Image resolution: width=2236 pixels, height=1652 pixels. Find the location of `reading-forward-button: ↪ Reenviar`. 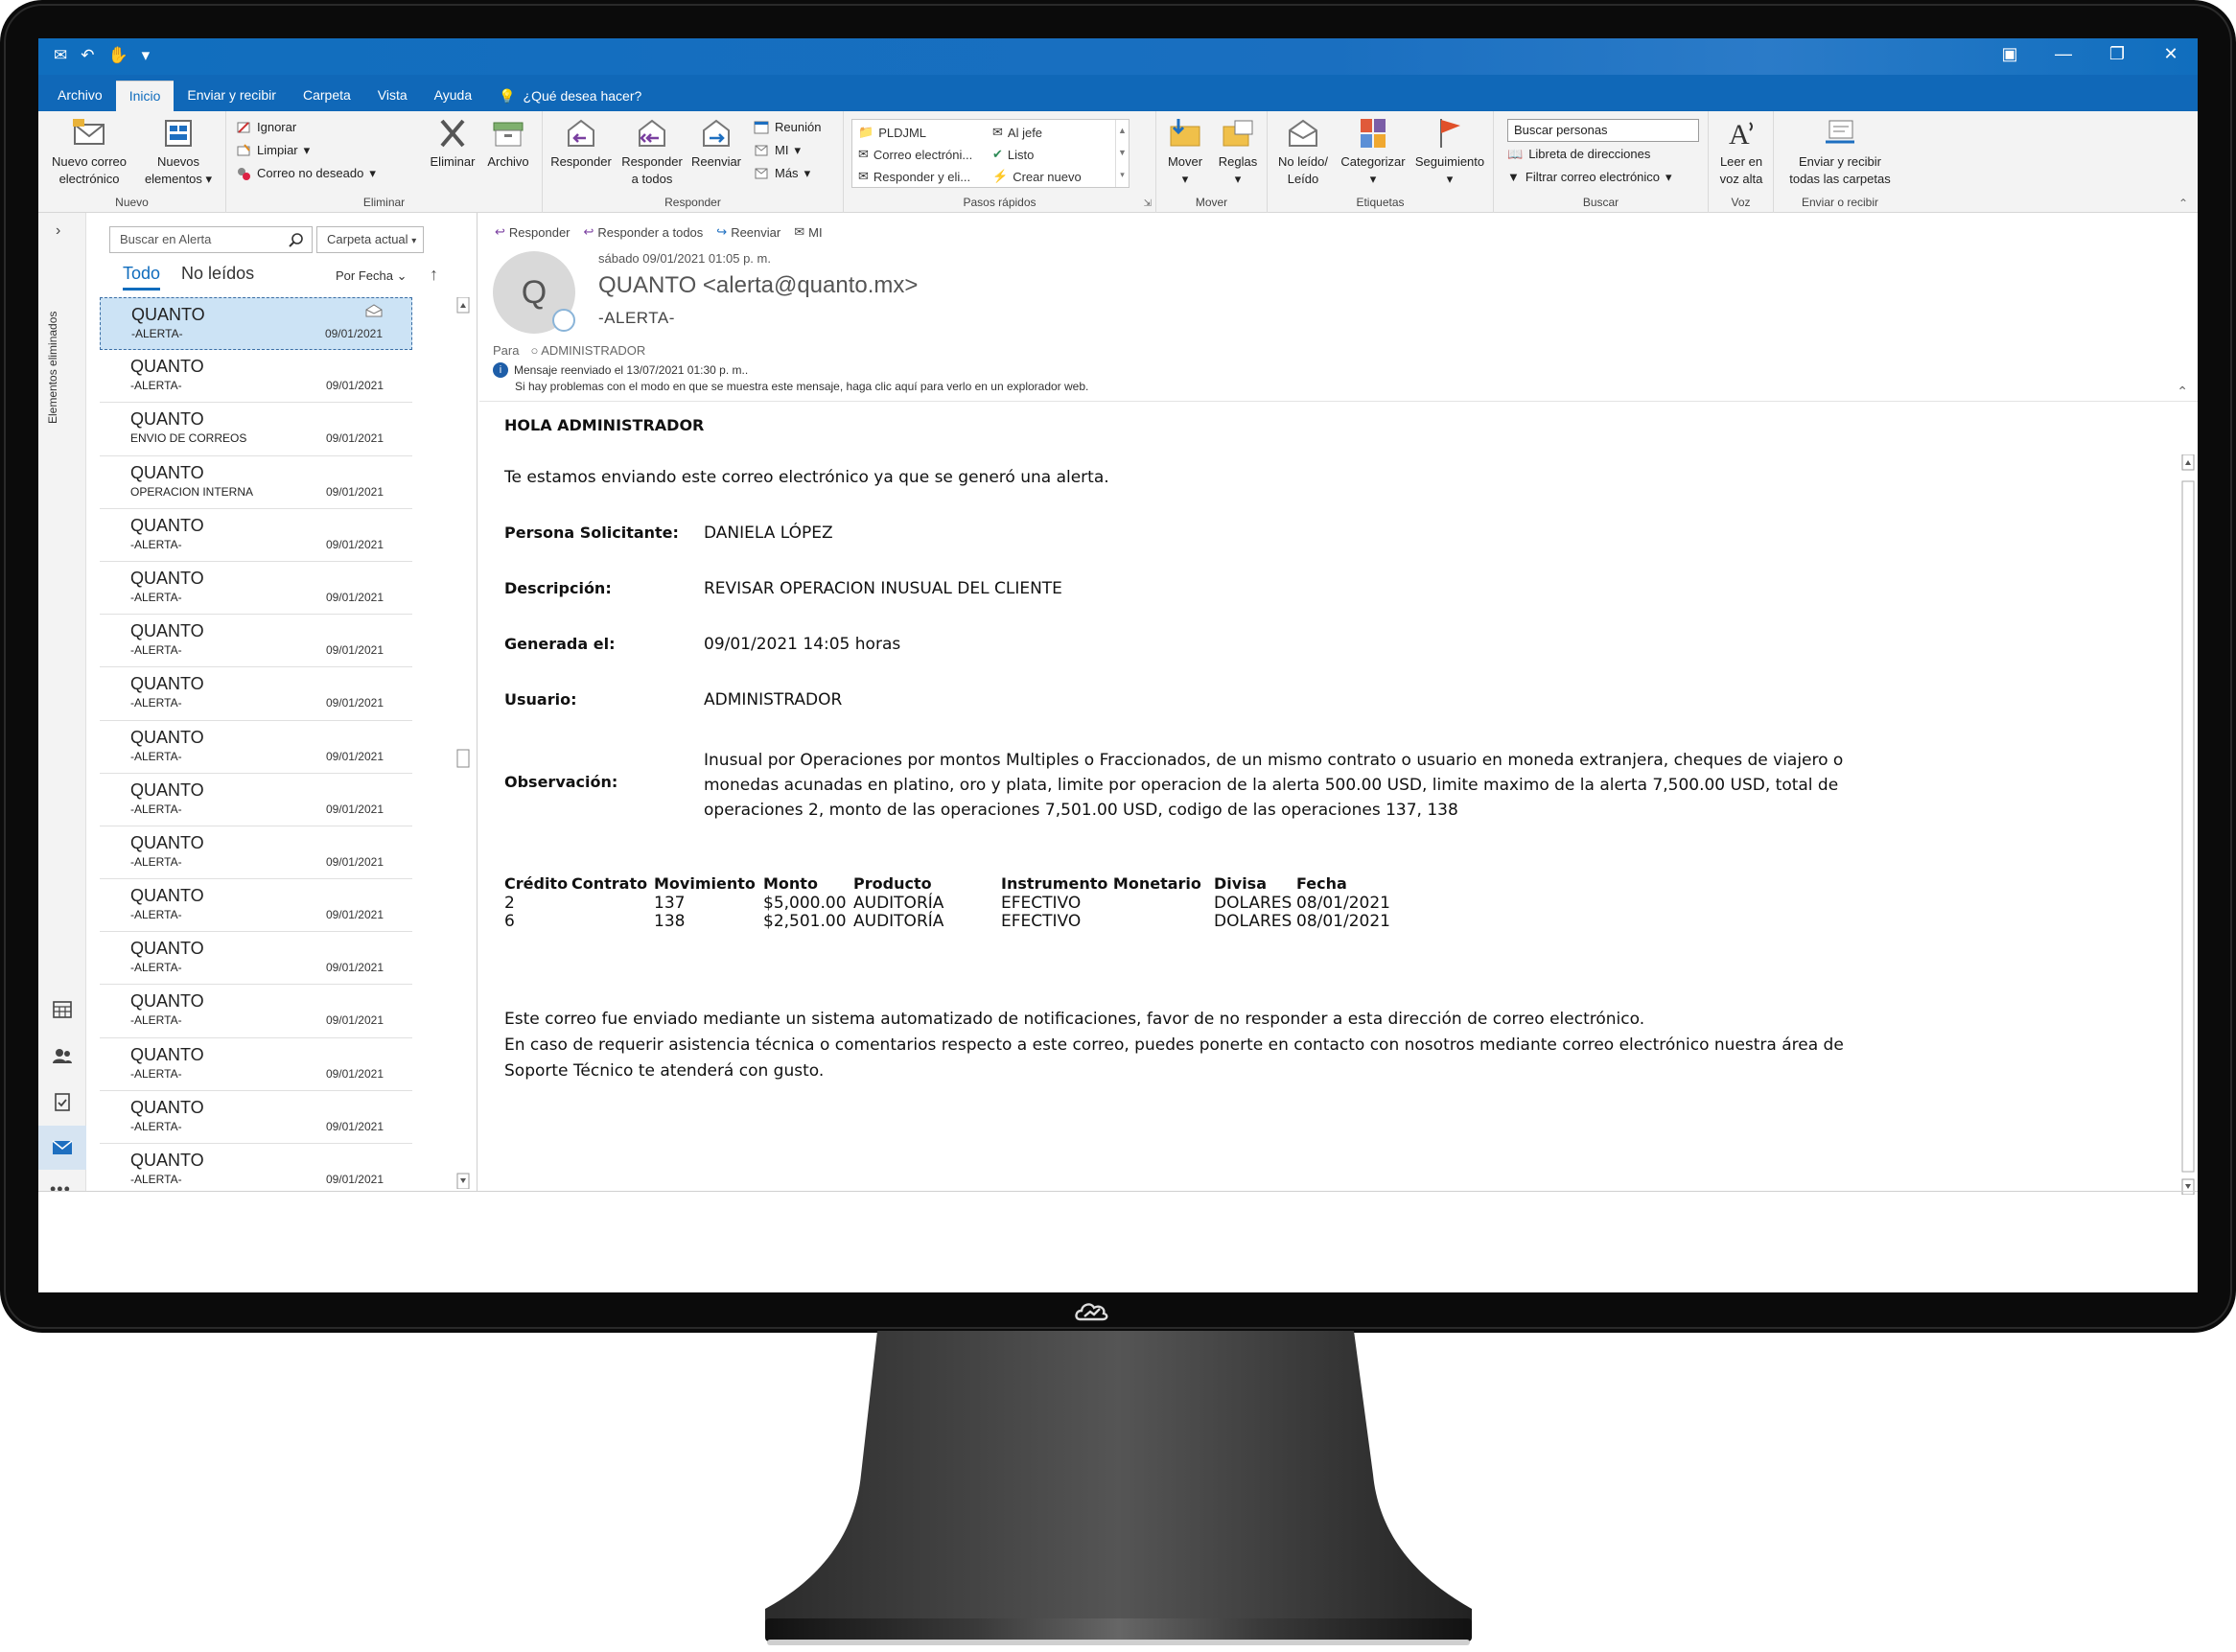

reading-forward-button: ↪ Reenviar is located at coordinates (748, 232).